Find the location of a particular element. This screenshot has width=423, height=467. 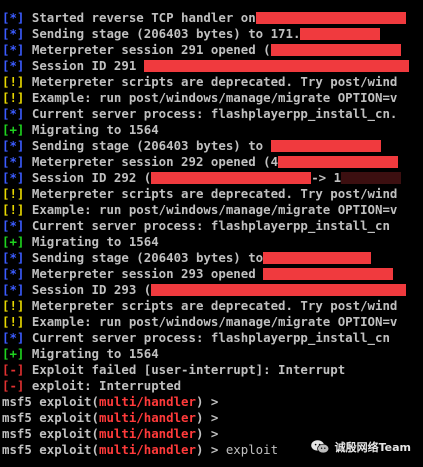

log-line: [*] Session ID 293 ( is located at coordinates (212, 290).